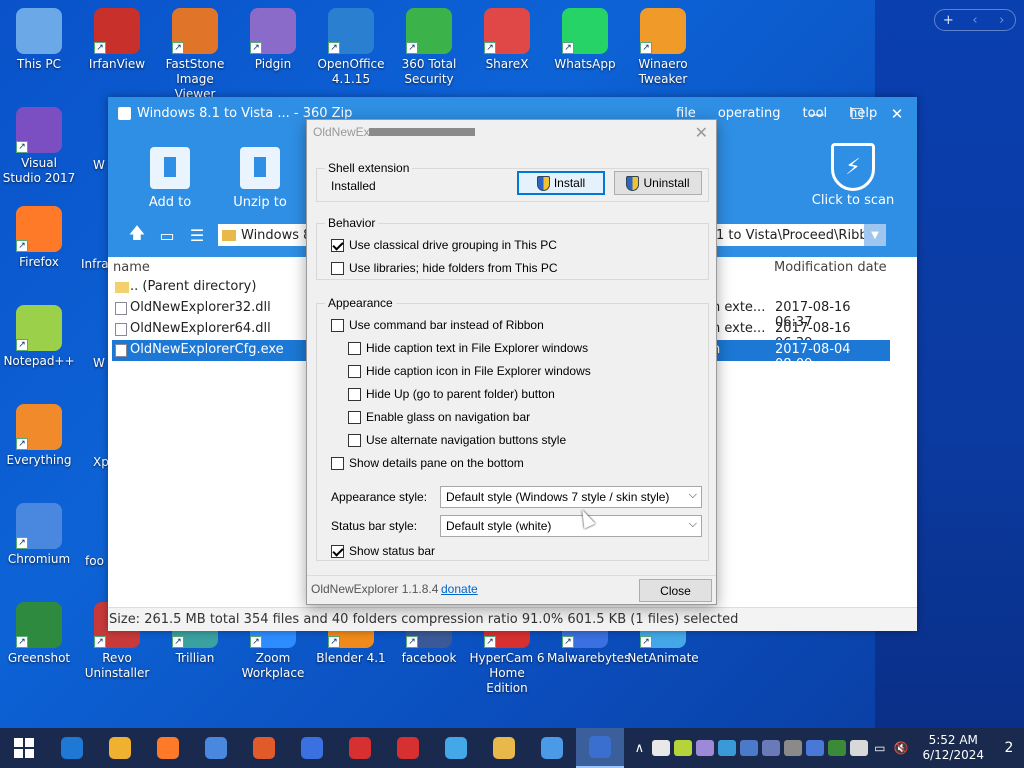  What do you see at coordinates (879, 748) in the screenshot?
I see `network-icon: ▭` at bounding box center [879, 748].